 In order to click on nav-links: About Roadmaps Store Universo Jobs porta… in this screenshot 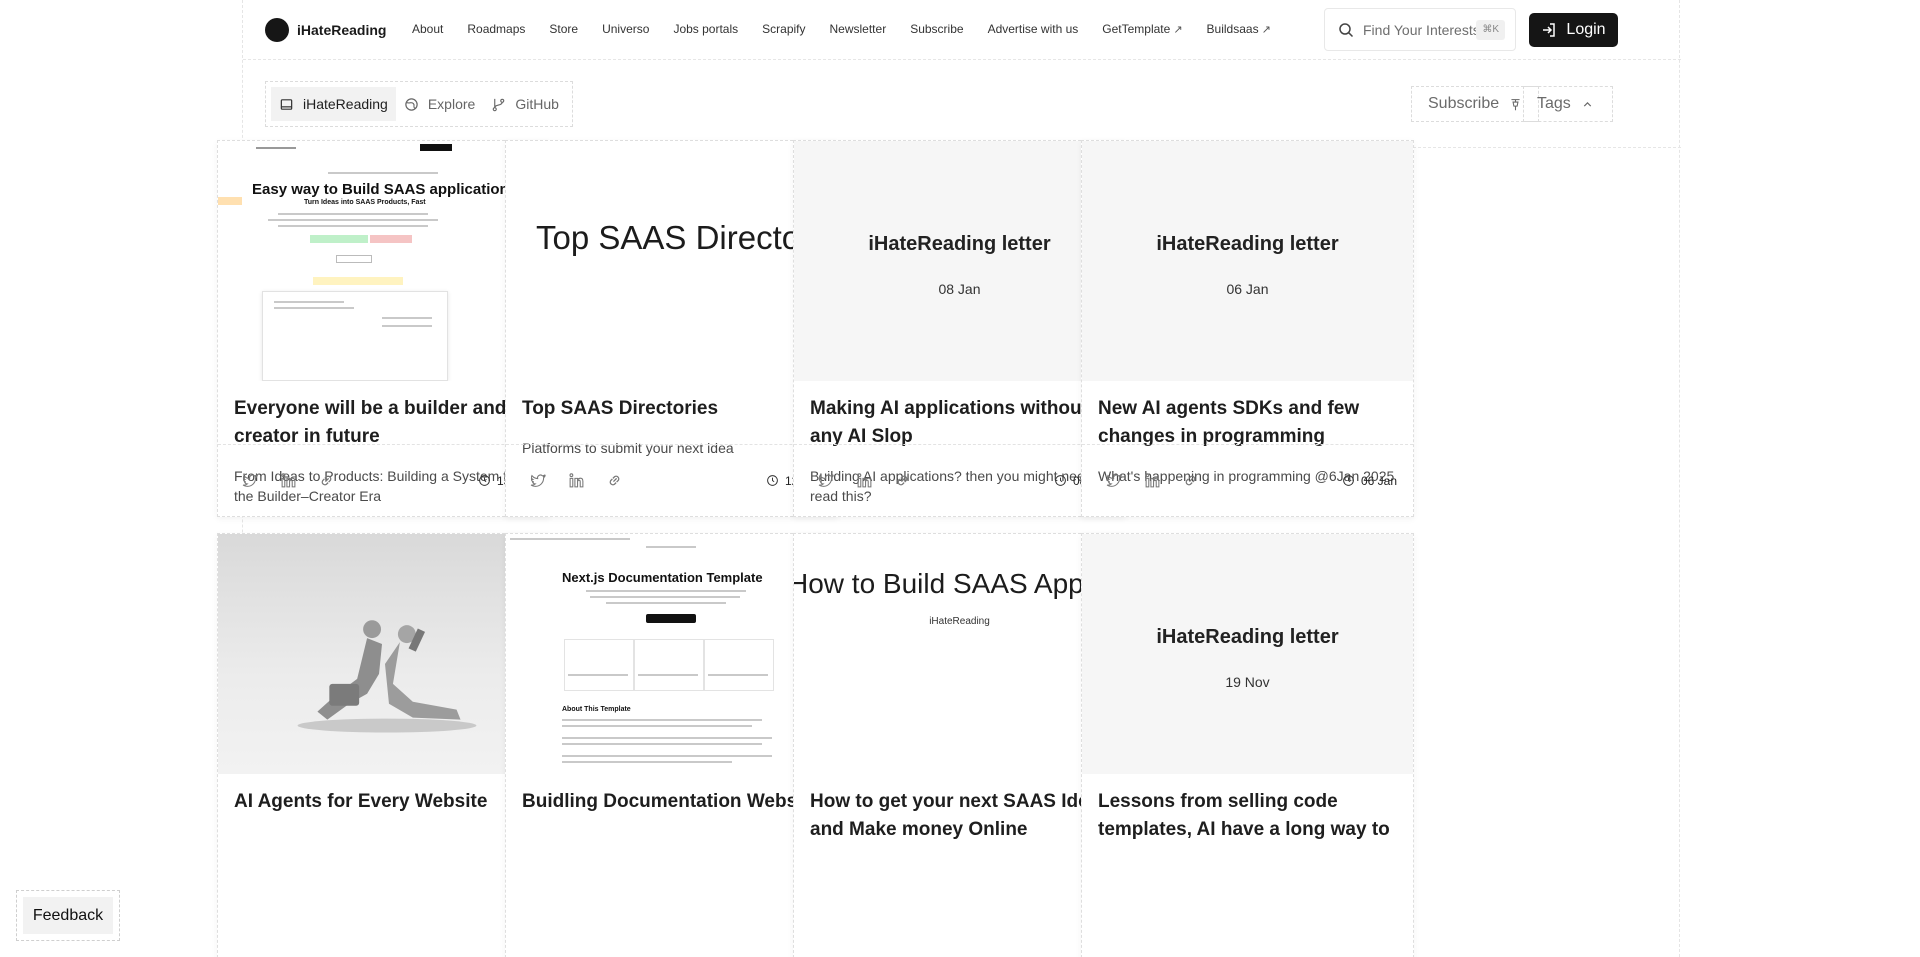, I will do `click(853, 29)`.